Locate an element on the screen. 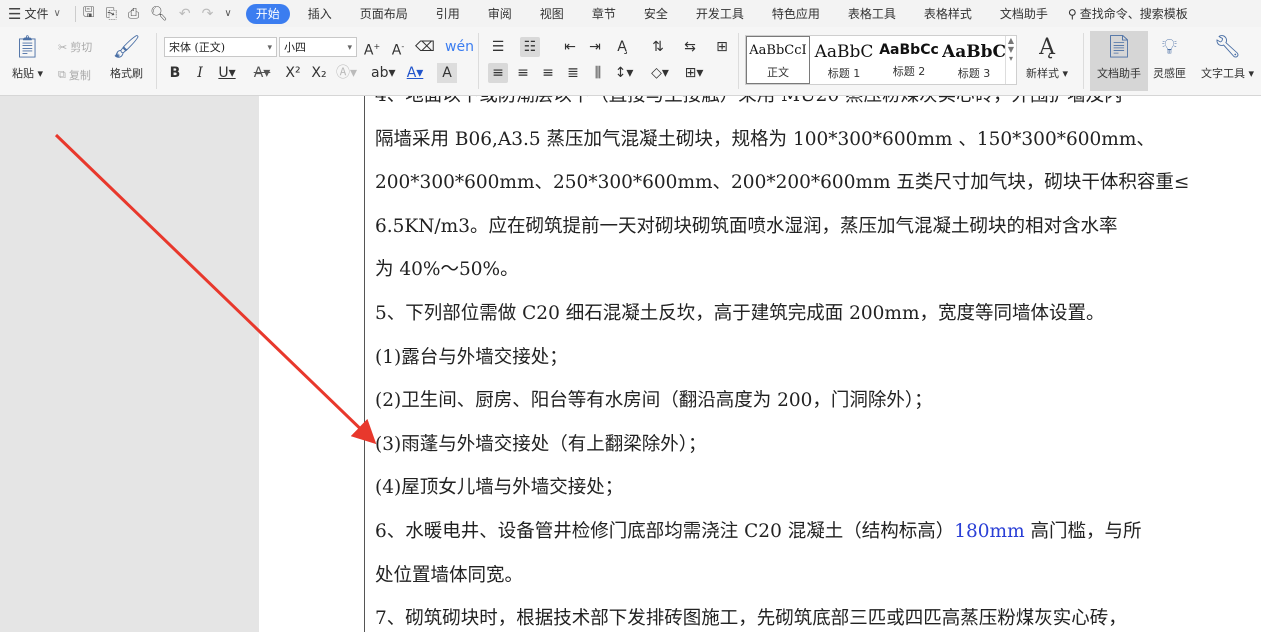 This screenshot has height=632, width=1261. align-right-icon: ≡ is located at coordinates (548, 73).